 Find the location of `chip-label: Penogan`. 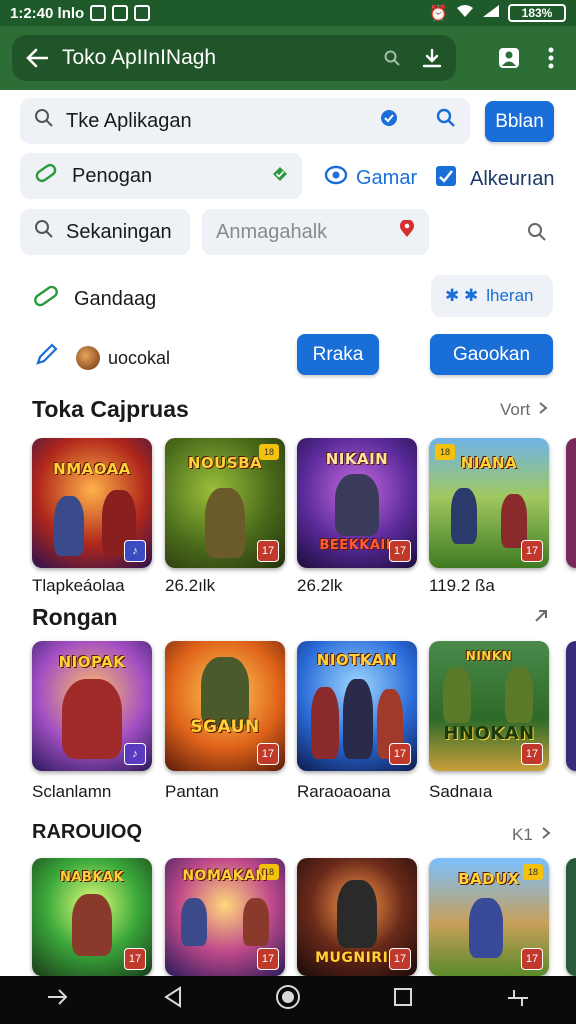

chip-label: Penogan is located at coordinates (112, 175).